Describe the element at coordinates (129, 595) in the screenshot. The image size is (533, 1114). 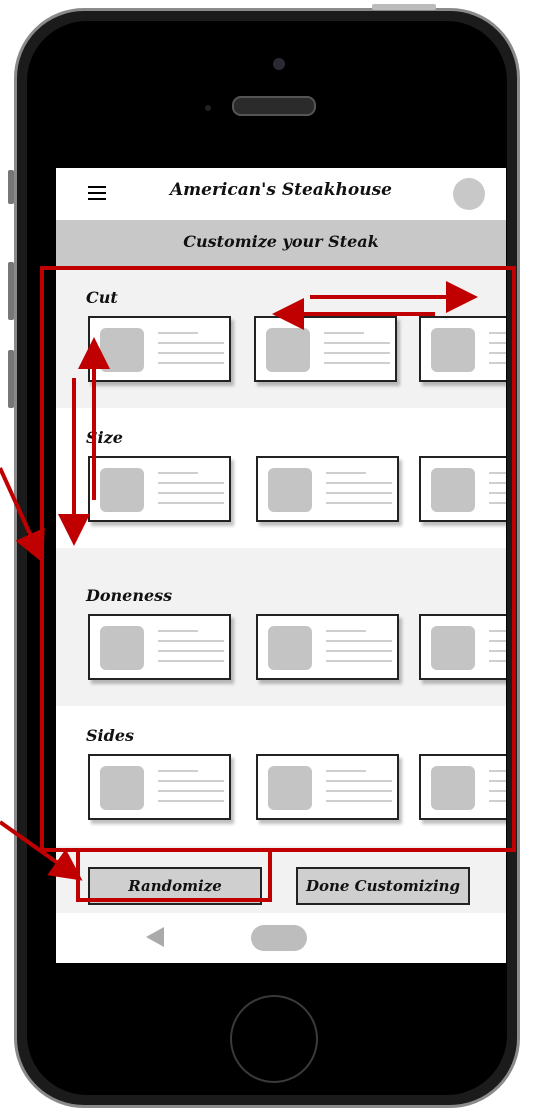
I see `section-label-doneness: Doneness` at that location.